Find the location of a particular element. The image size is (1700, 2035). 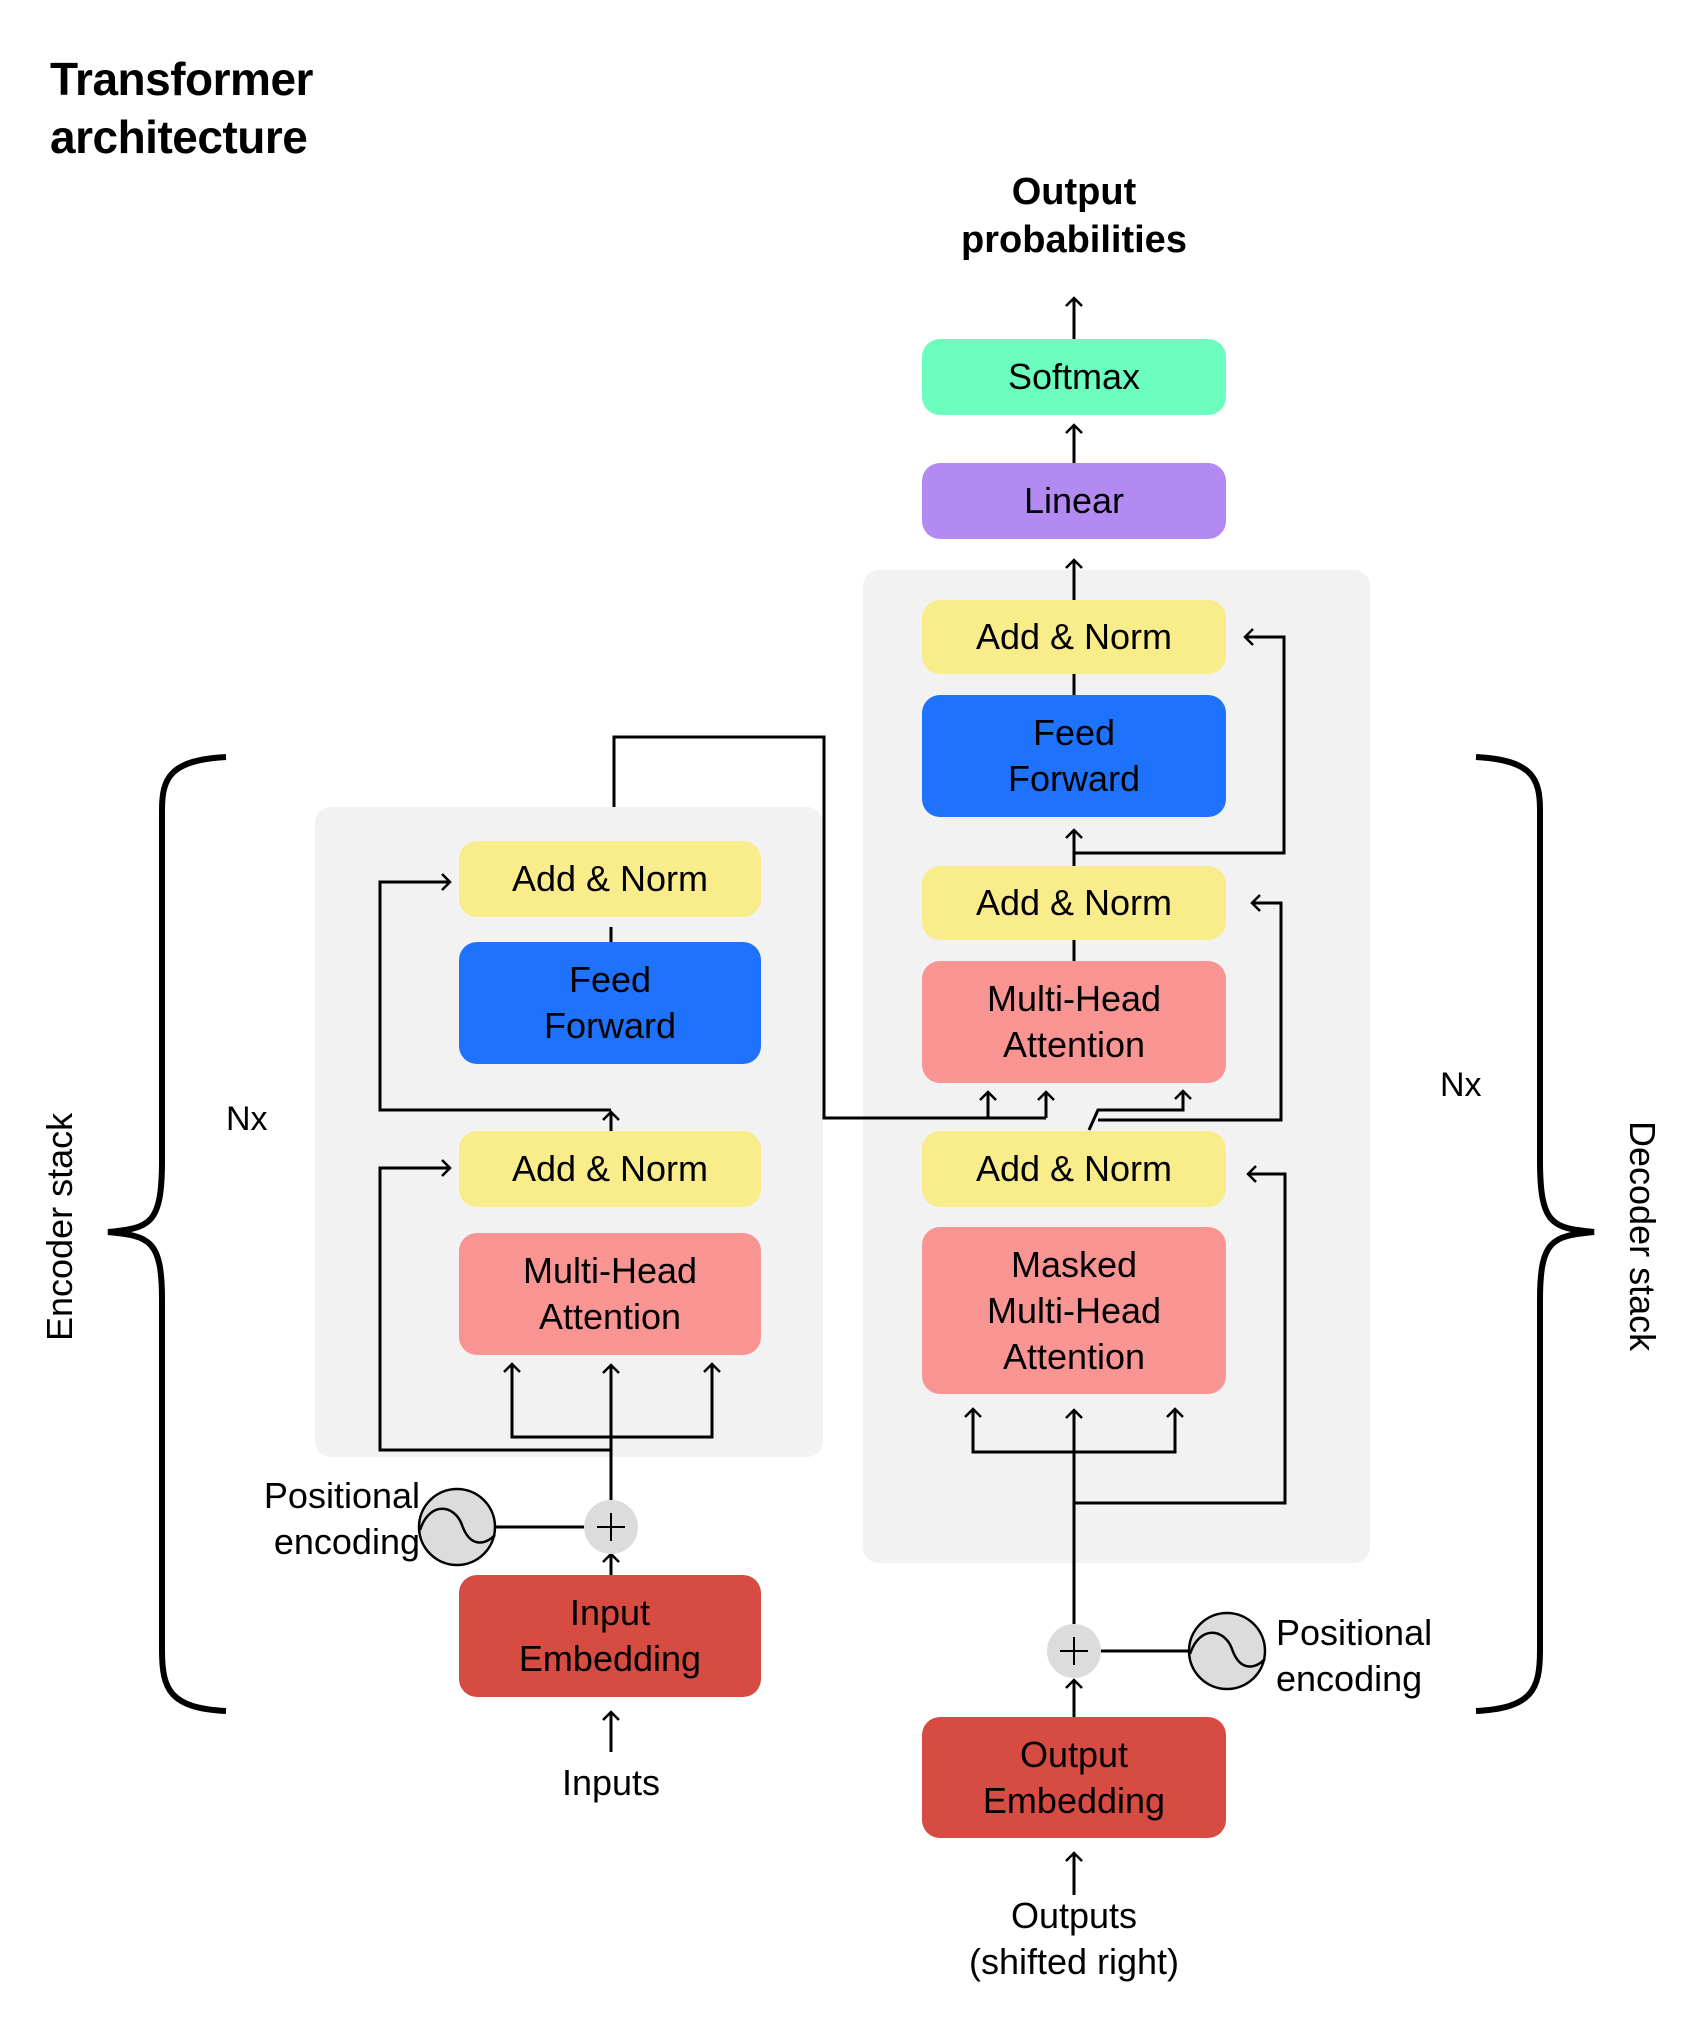

decoder-stack-label: Decoder stack is located at coordinates (1642, 1236).